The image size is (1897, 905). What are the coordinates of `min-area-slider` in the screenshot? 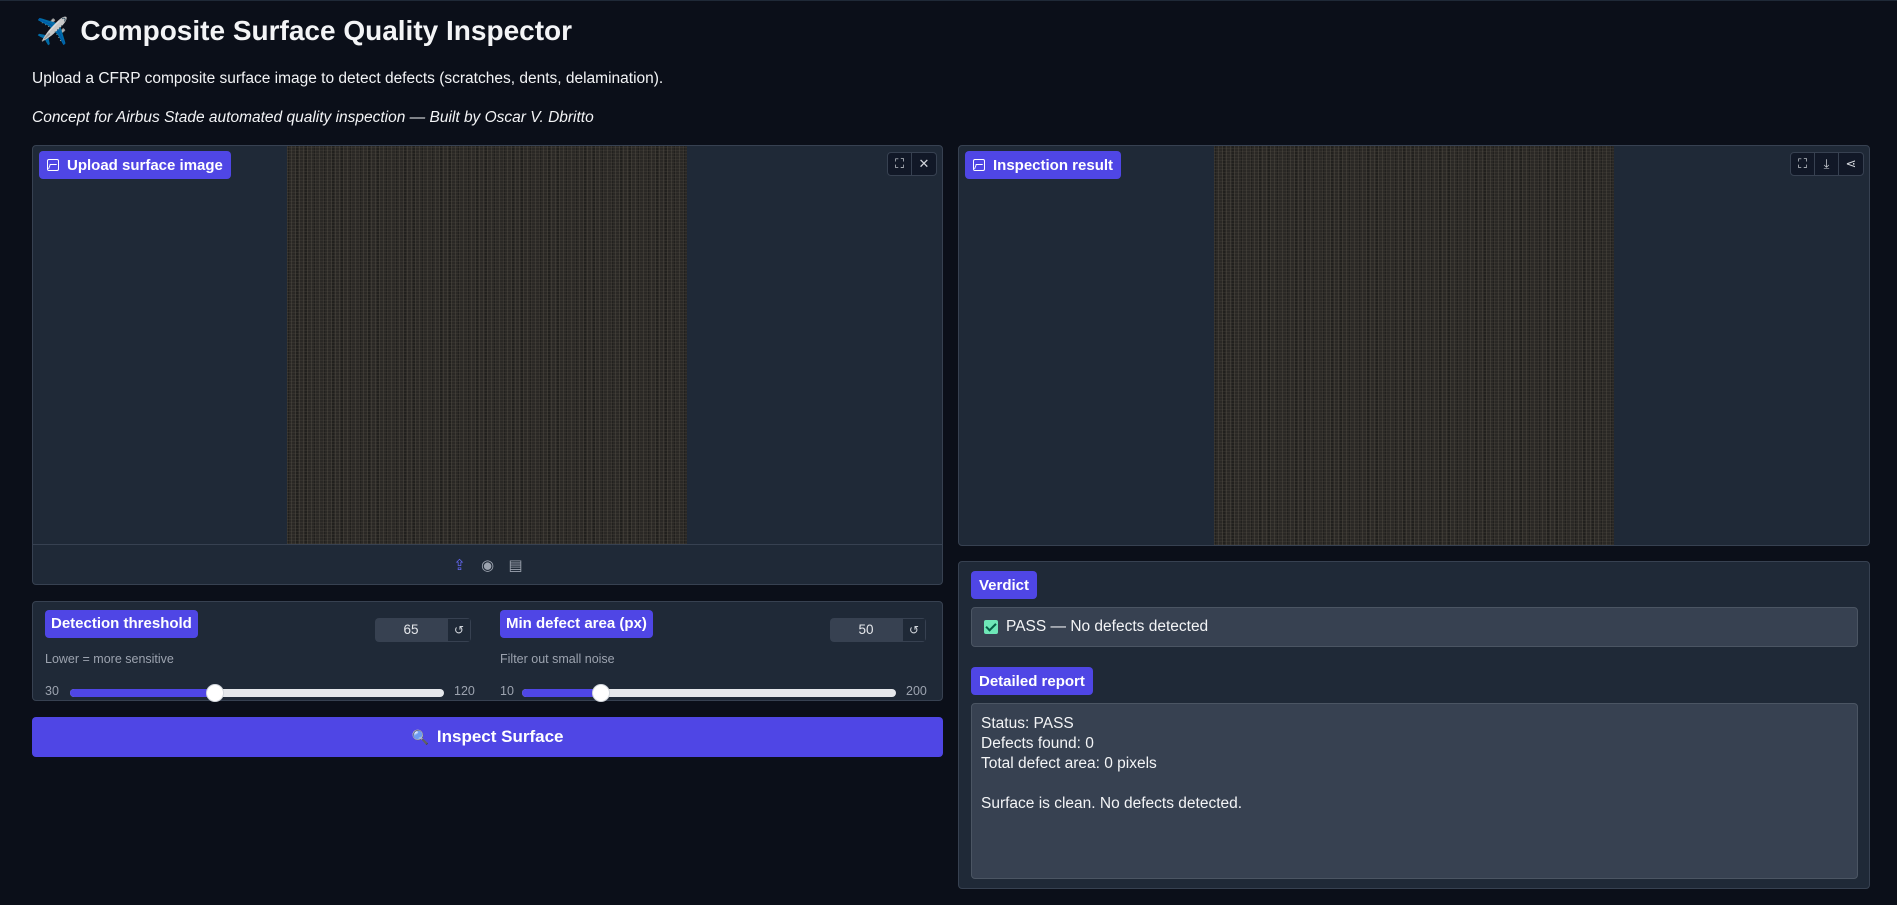 It's located at (709, 693).